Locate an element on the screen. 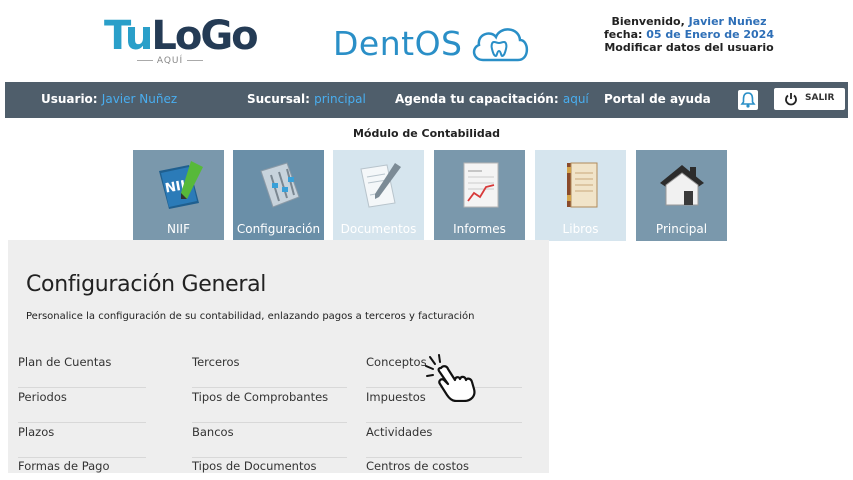 The height and width of the screenshot is (480, 853). nav-training-link: aquí is located at coordinates (576, 99).